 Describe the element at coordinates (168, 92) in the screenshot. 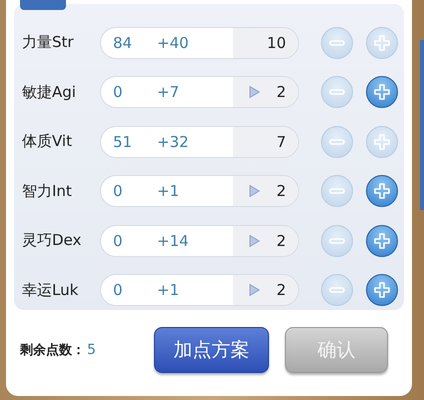

I see `stat-bonus: +7` at that location.